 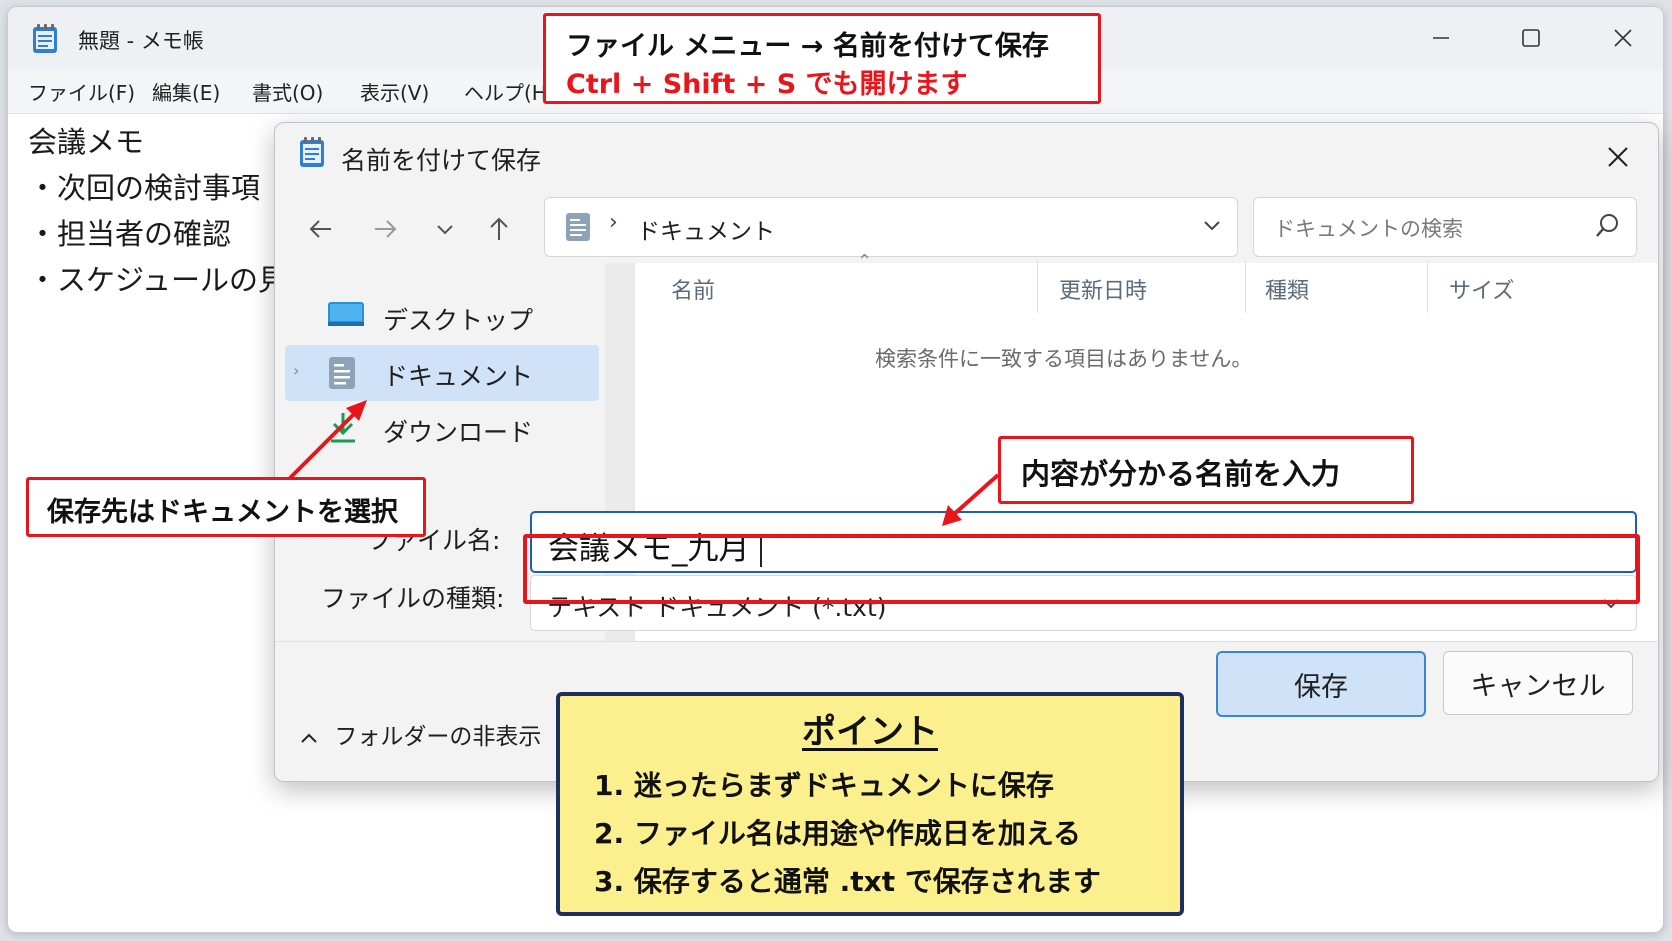 What do you see at coordinates (413, 598) in the screenshot?
I see `filetype-label: ファイルの種類:` at bounding box center [413, 598].